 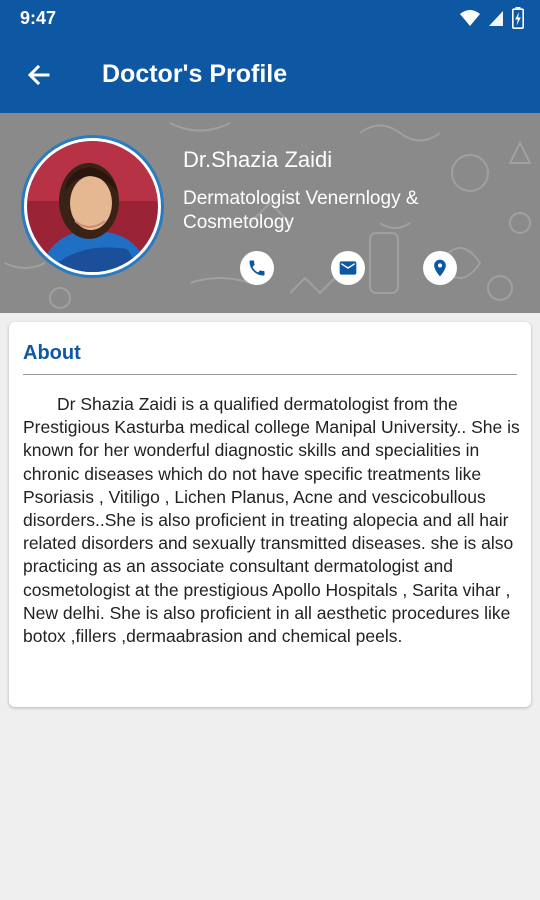 I want to click on location-icon, so click(x=440, y=268).